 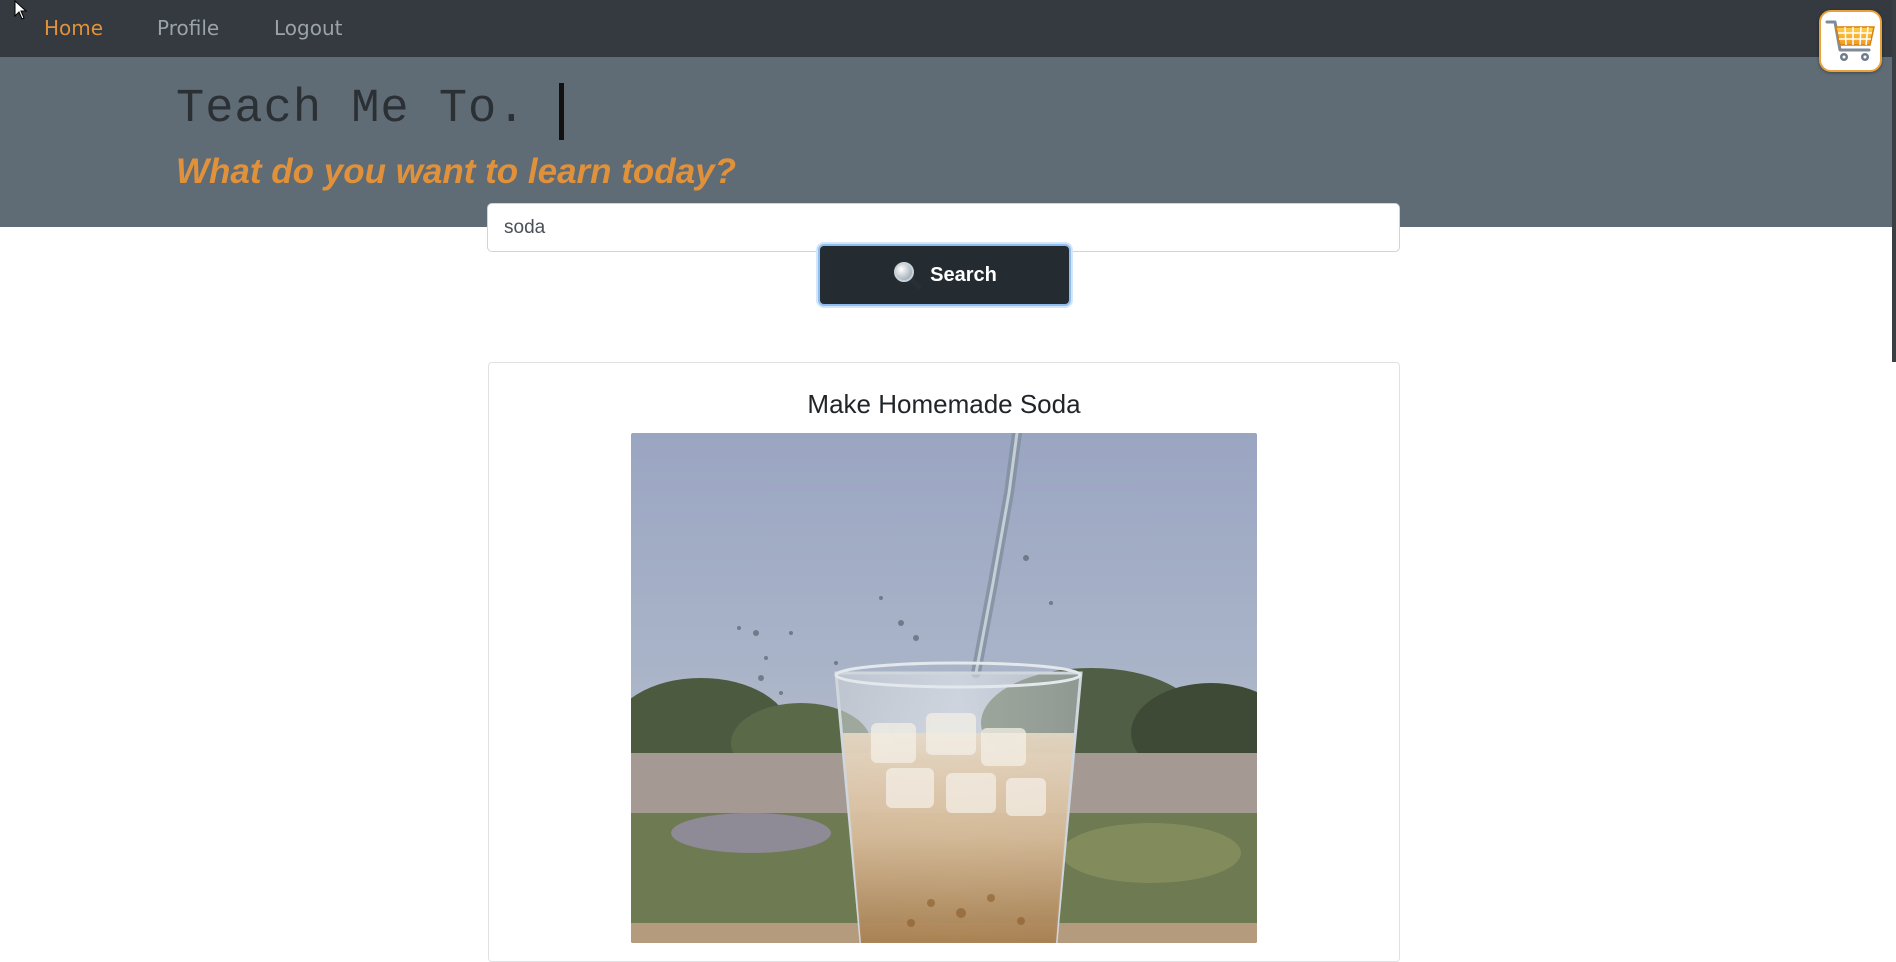 I want to click on magnifier-icon, so click(x=908, y=276).